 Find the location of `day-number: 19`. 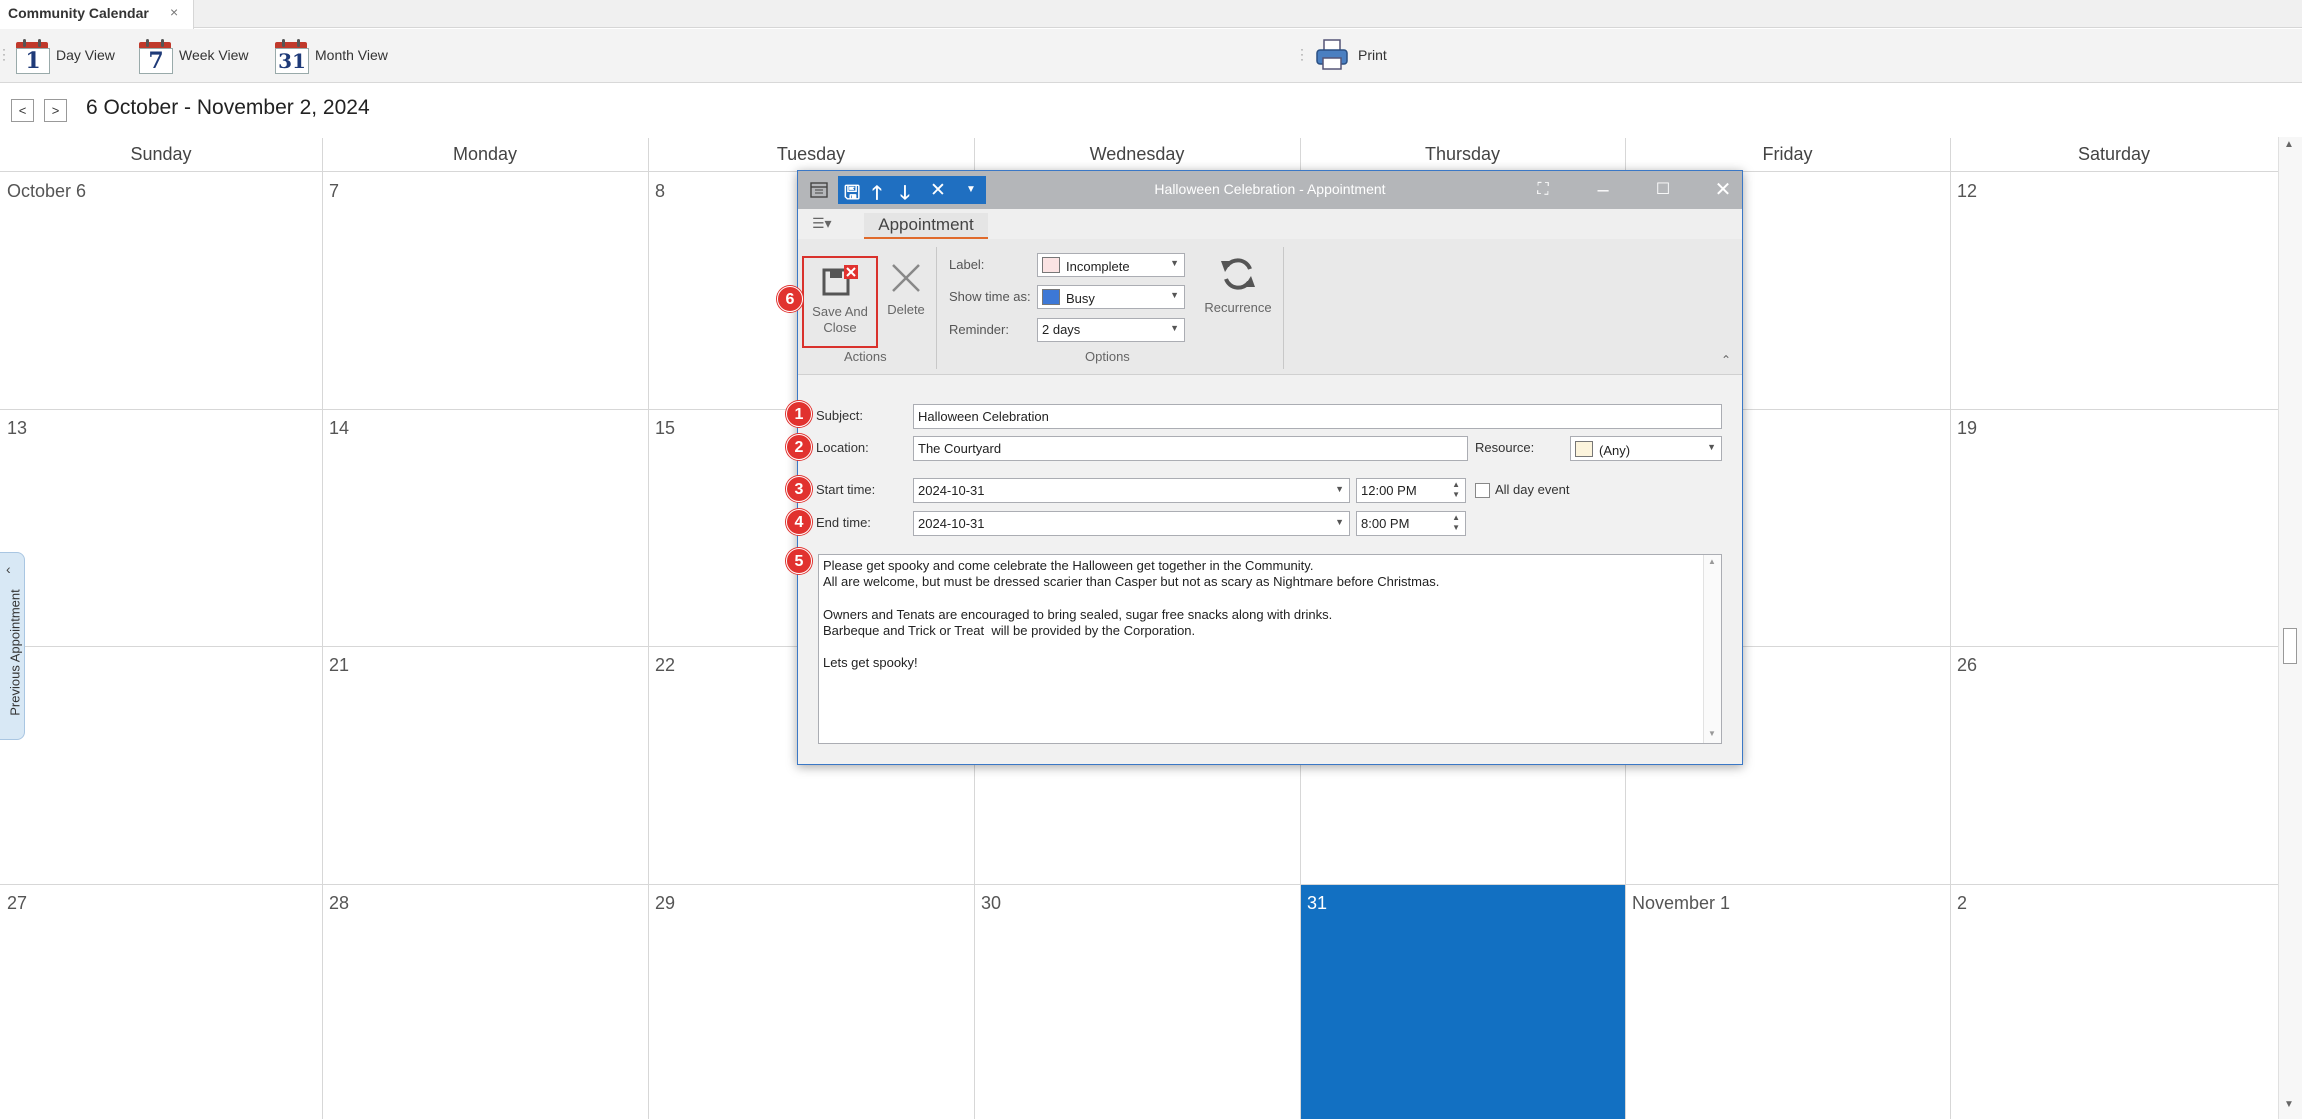

day-number: 19 is located at coordinates (1967, 428).